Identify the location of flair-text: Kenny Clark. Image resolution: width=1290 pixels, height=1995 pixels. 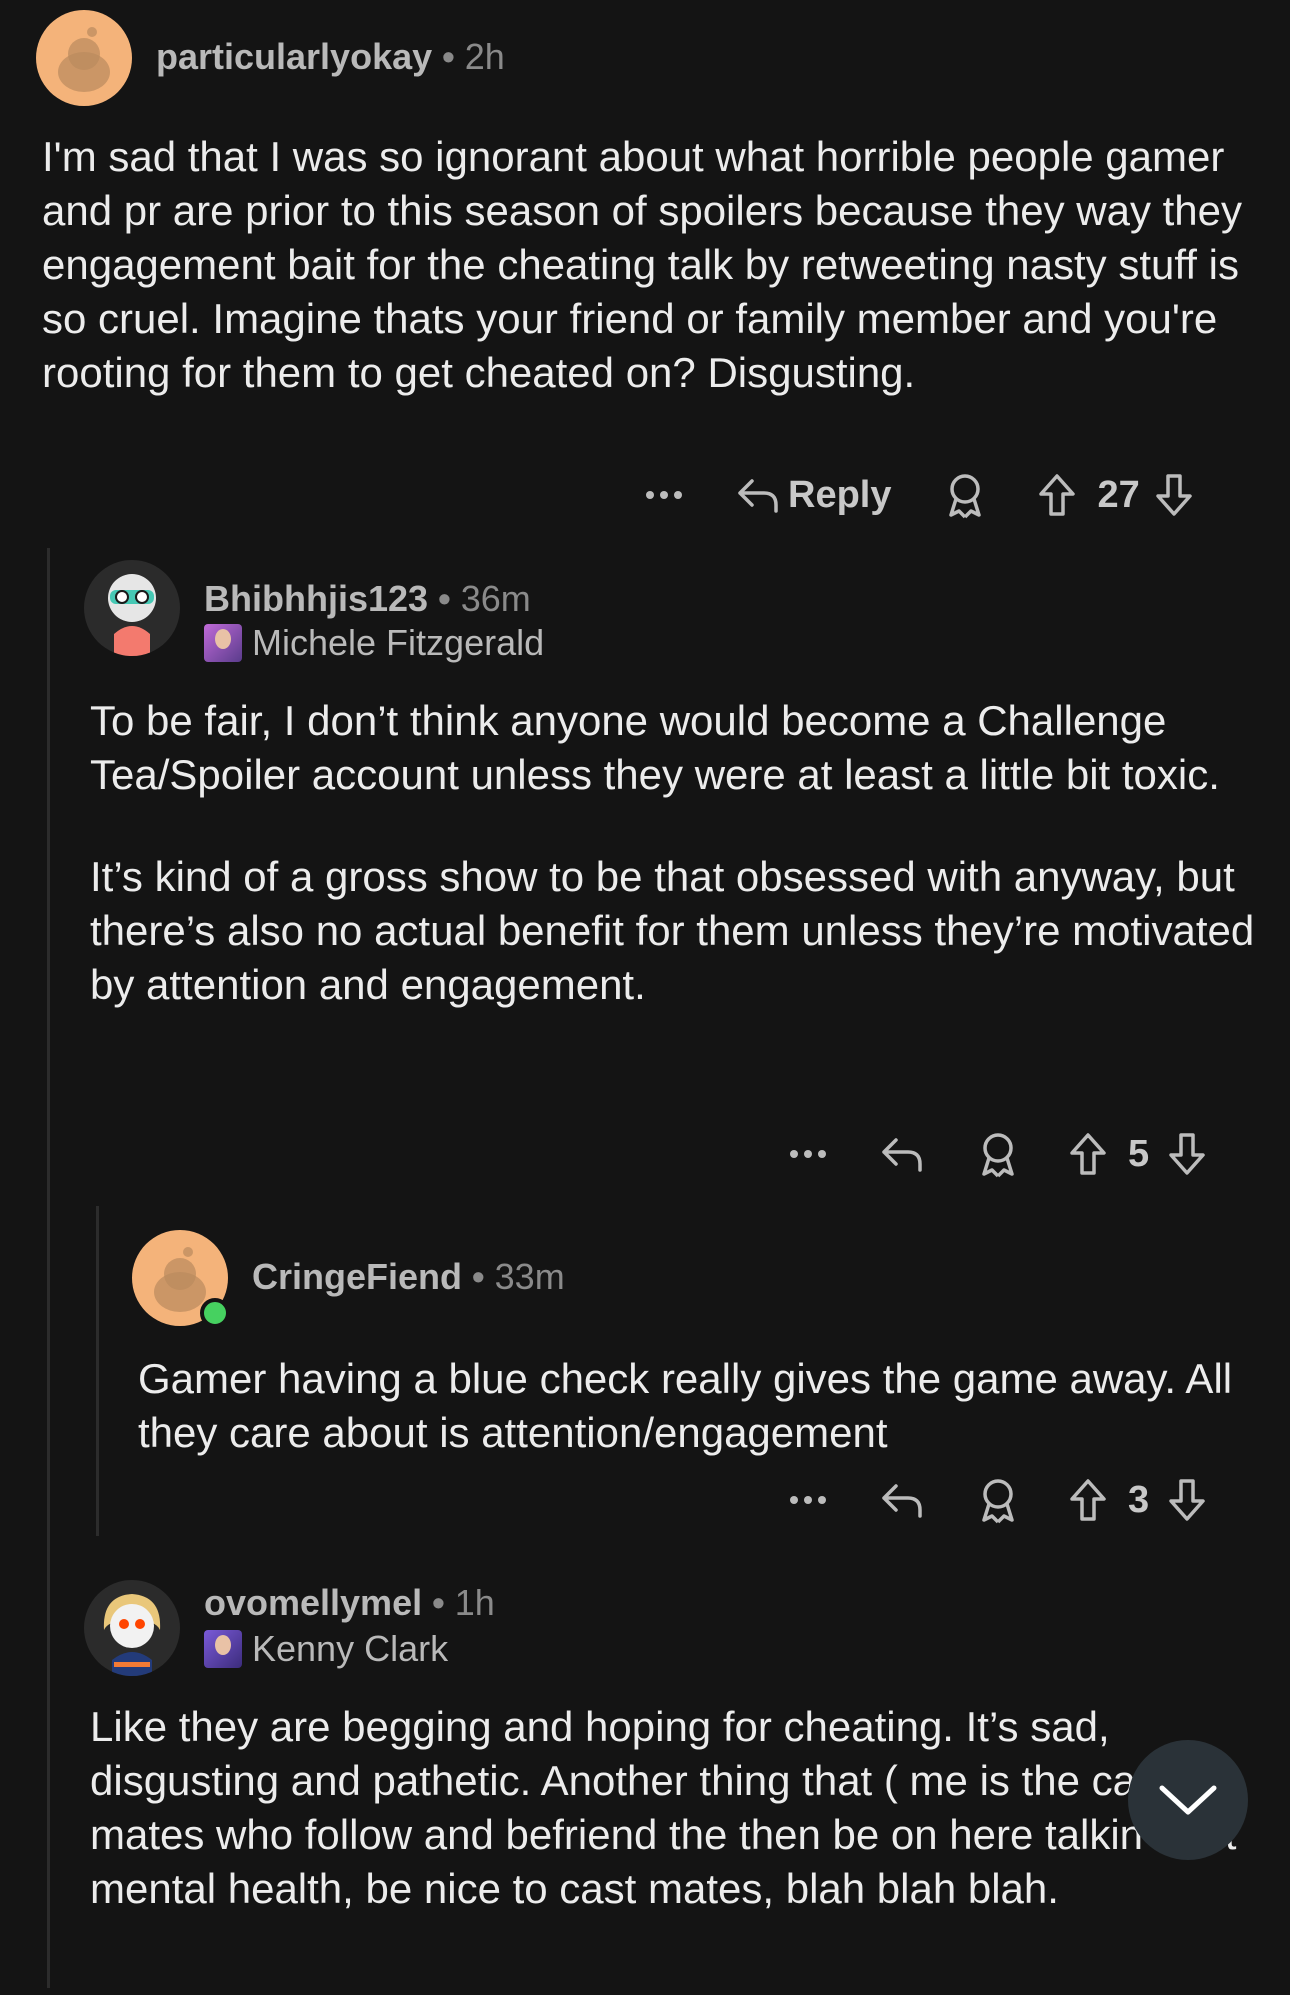
(350, 1648).